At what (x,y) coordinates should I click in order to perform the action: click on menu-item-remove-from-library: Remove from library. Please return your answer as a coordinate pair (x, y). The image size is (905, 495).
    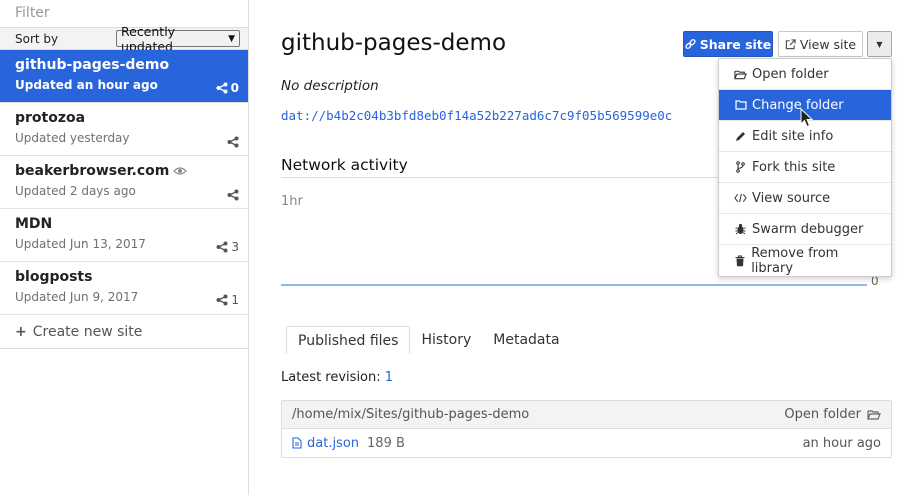
    Looking at the image, I should click on (805, 260).